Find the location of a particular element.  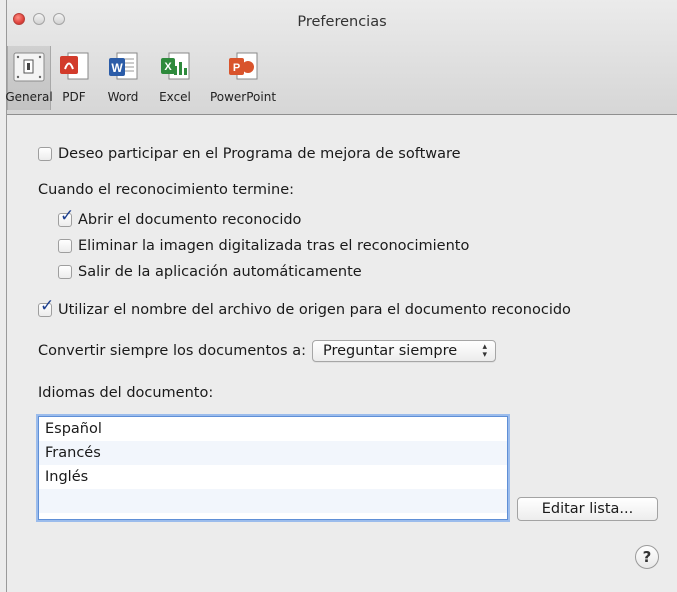

general-icon is located at coordinates (29, 67).